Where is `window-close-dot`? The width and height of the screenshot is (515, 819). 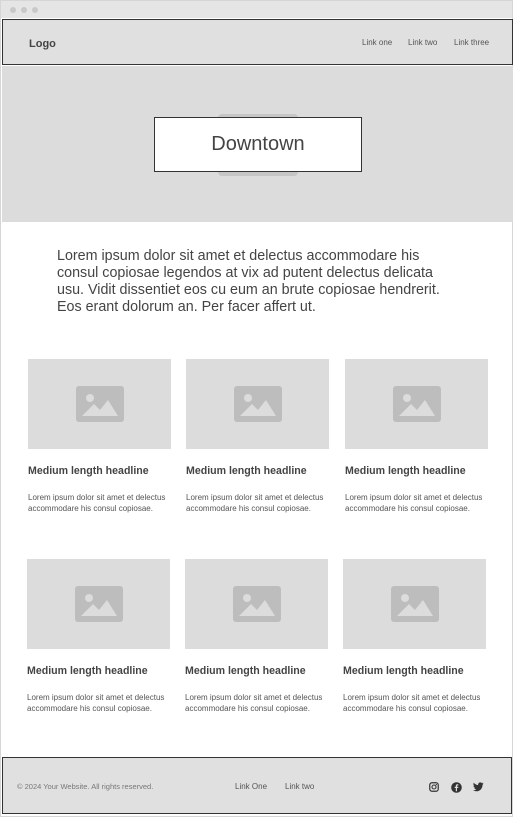
window-close-dot is located at coordinates (13, 10).